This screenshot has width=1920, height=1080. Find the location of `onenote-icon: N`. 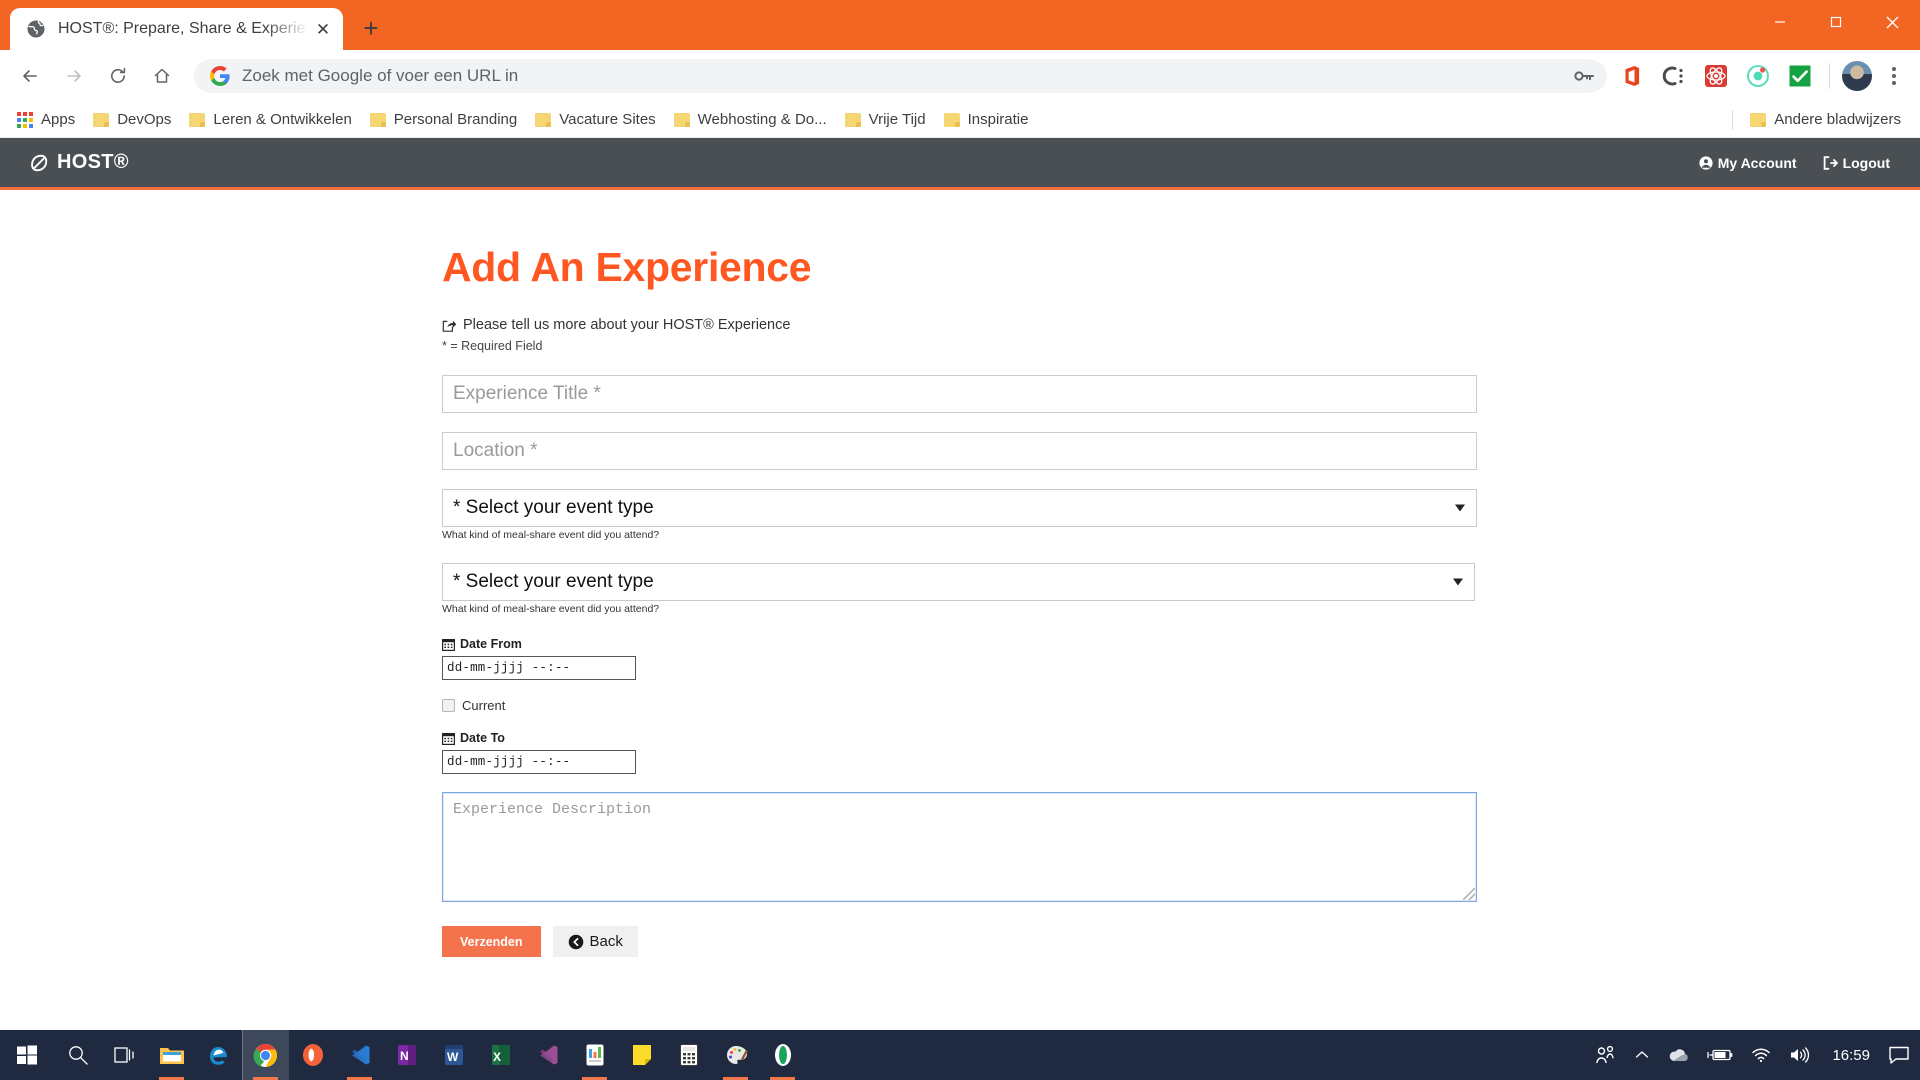

onenote-icon: N is located at coordinates (406, 1055).